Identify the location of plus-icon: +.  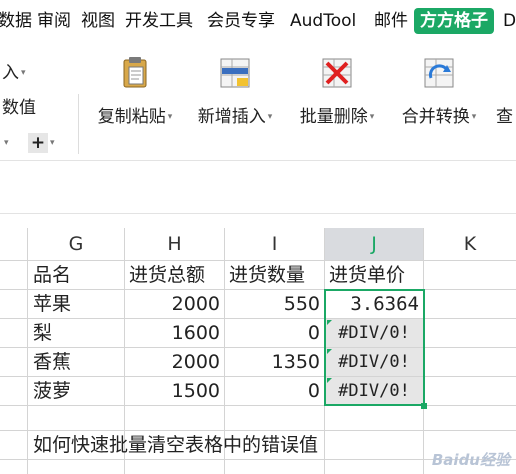
(37, 143).